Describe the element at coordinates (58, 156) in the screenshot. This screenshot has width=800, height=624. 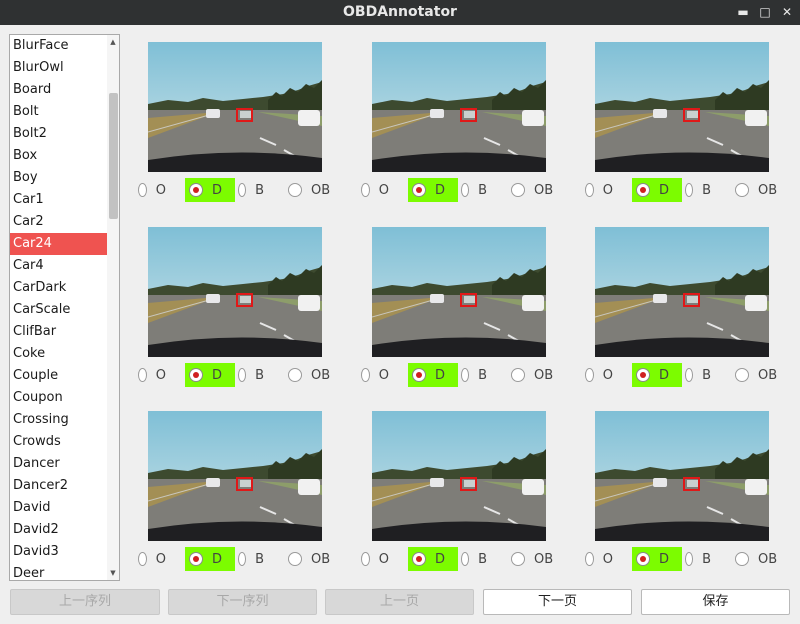
I see `list-item: Box` at that location.